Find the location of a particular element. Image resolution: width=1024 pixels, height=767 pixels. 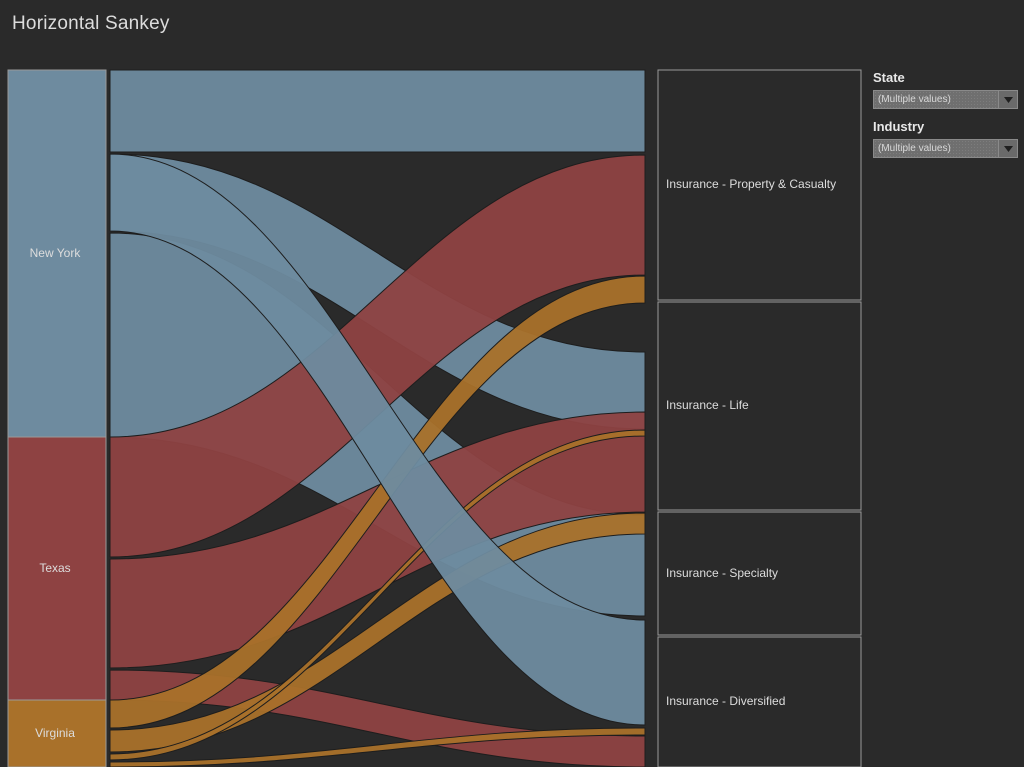

page-title: Horizontal Sankey is located at coordinates (91, 23).